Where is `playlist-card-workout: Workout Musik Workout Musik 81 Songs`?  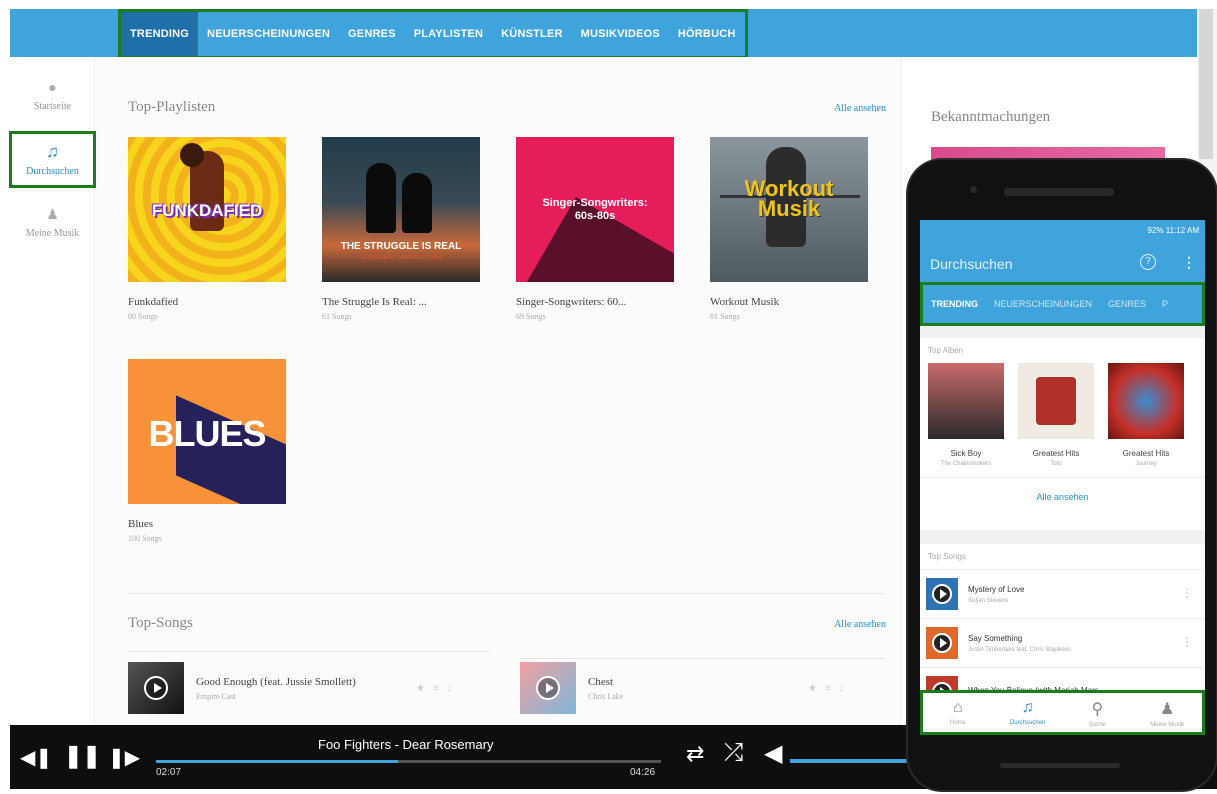 playlist-card-workout: Workout Musik Workout Musik 81 Songs is located at coordinates (789, 229).